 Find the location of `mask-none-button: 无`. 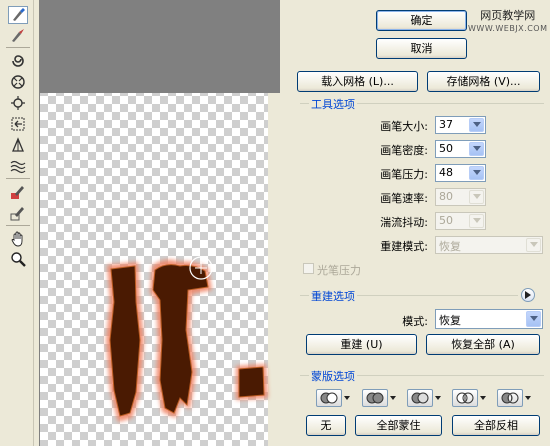

mask-none-button: 无 is located at coordinates (326, 425).